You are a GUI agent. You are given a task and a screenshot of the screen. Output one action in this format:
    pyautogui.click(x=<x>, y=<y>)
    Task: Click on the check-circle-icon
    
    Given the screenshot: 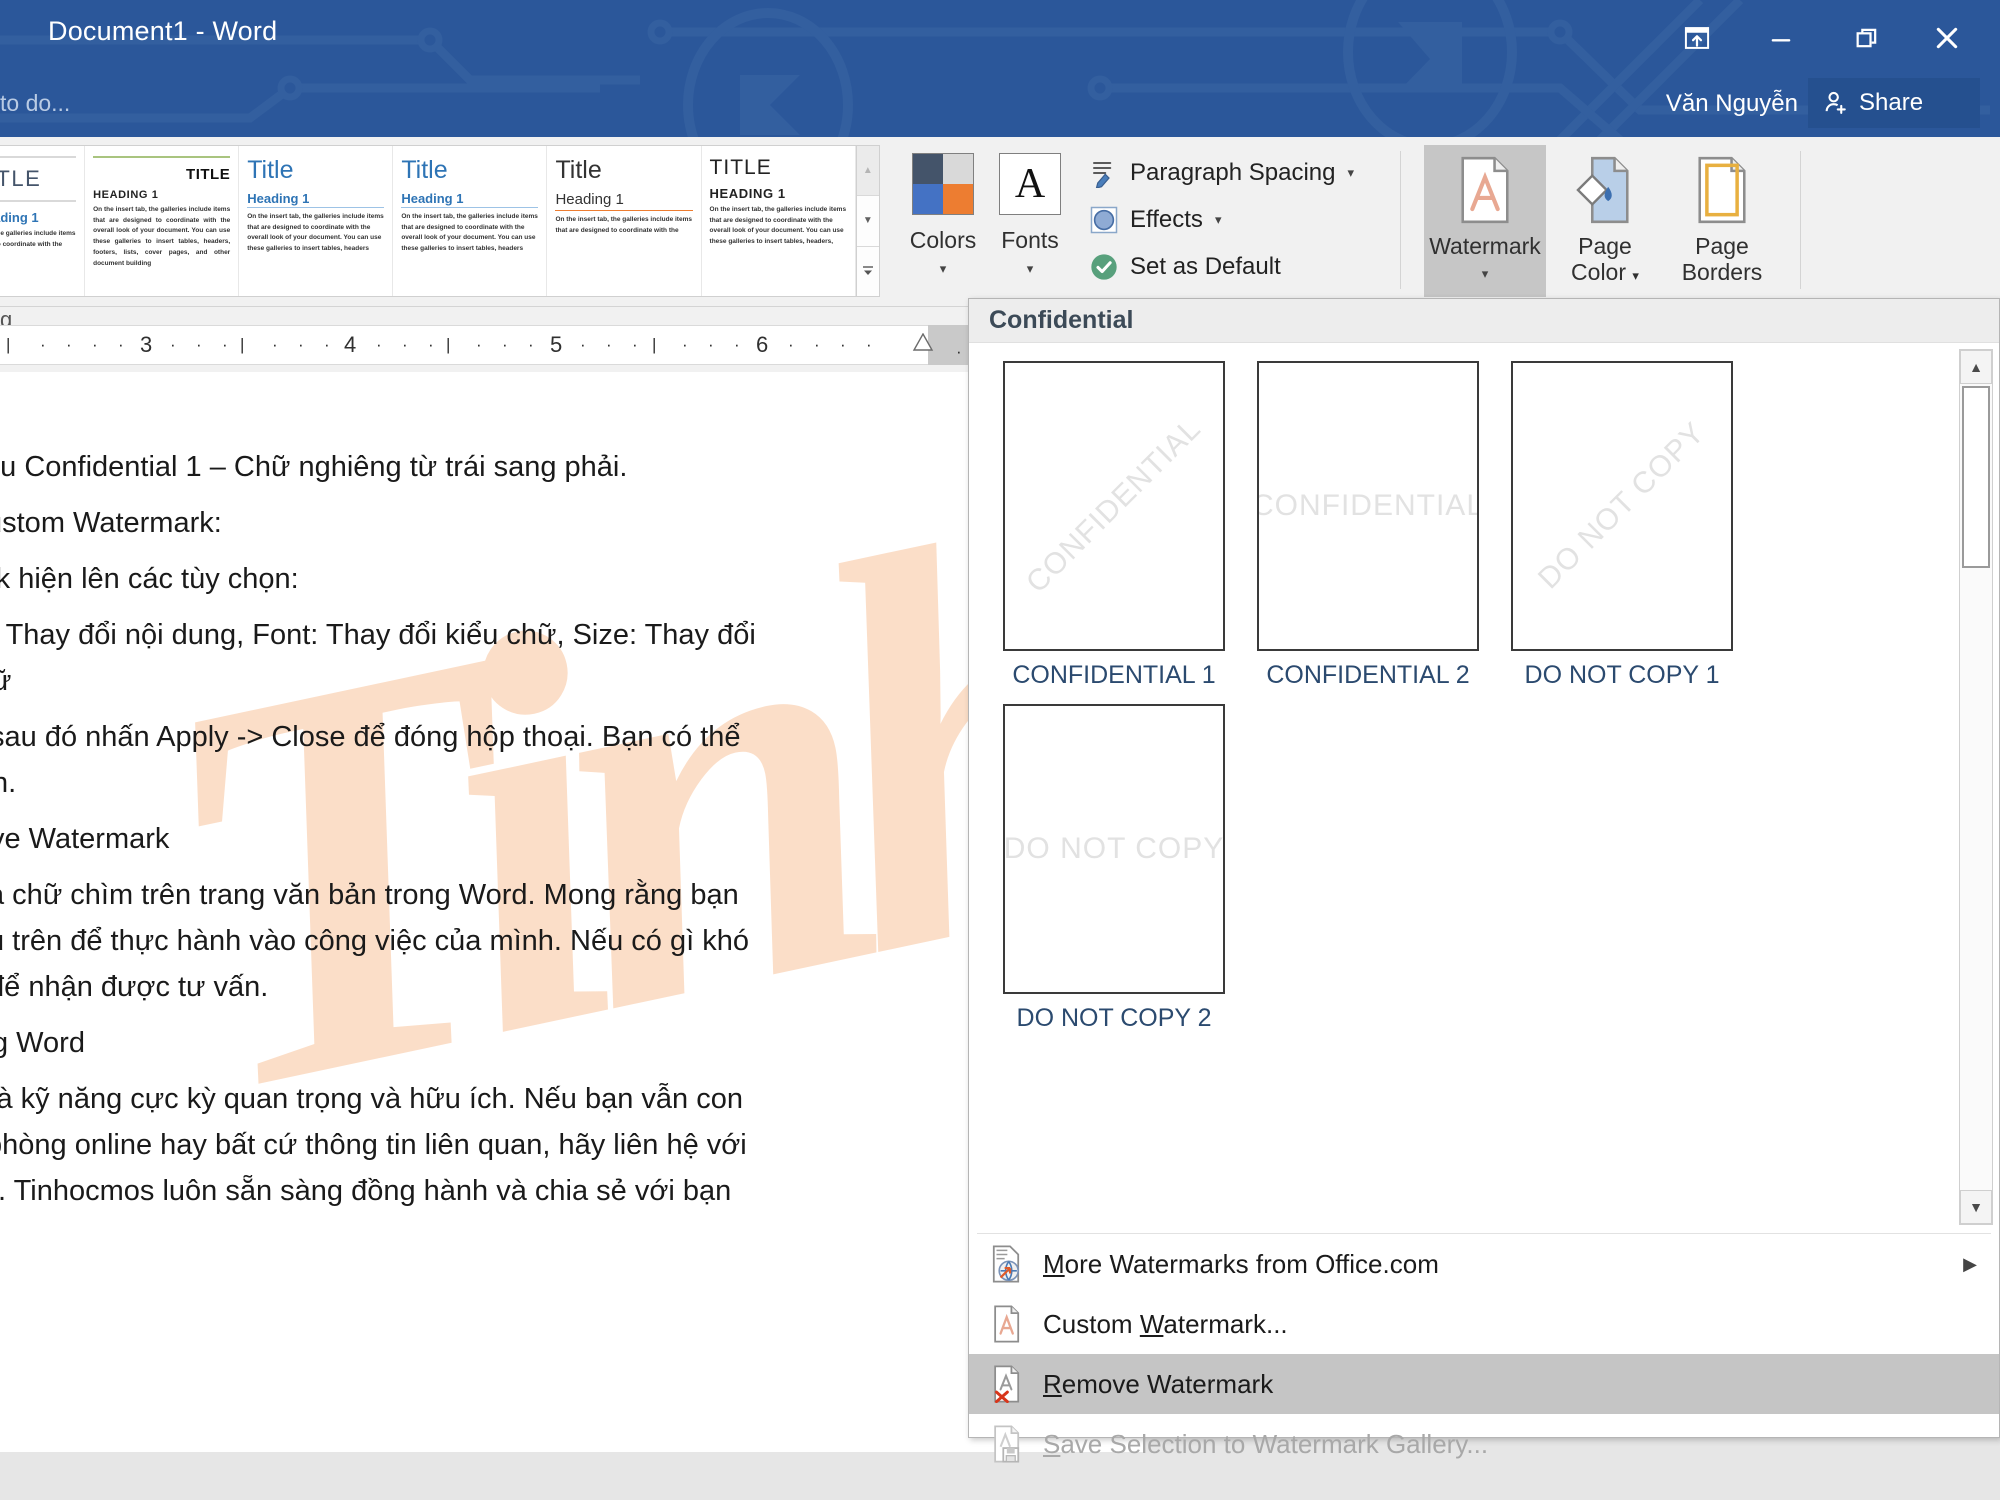 What is the action you would take?
    pyautogui.click(x=1104, y=267)
    